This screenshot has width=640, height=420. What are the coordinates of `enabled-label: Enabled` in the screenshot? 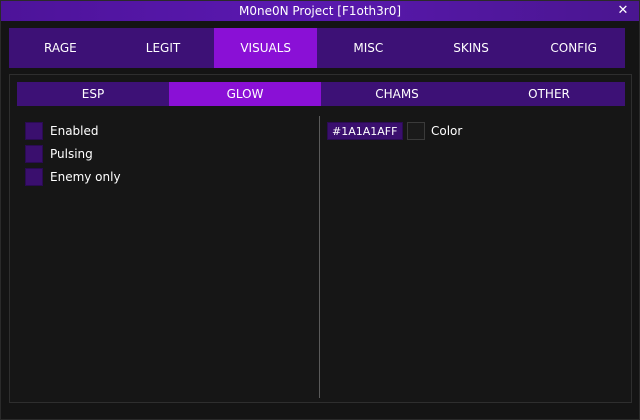 It's located at (74, 131).